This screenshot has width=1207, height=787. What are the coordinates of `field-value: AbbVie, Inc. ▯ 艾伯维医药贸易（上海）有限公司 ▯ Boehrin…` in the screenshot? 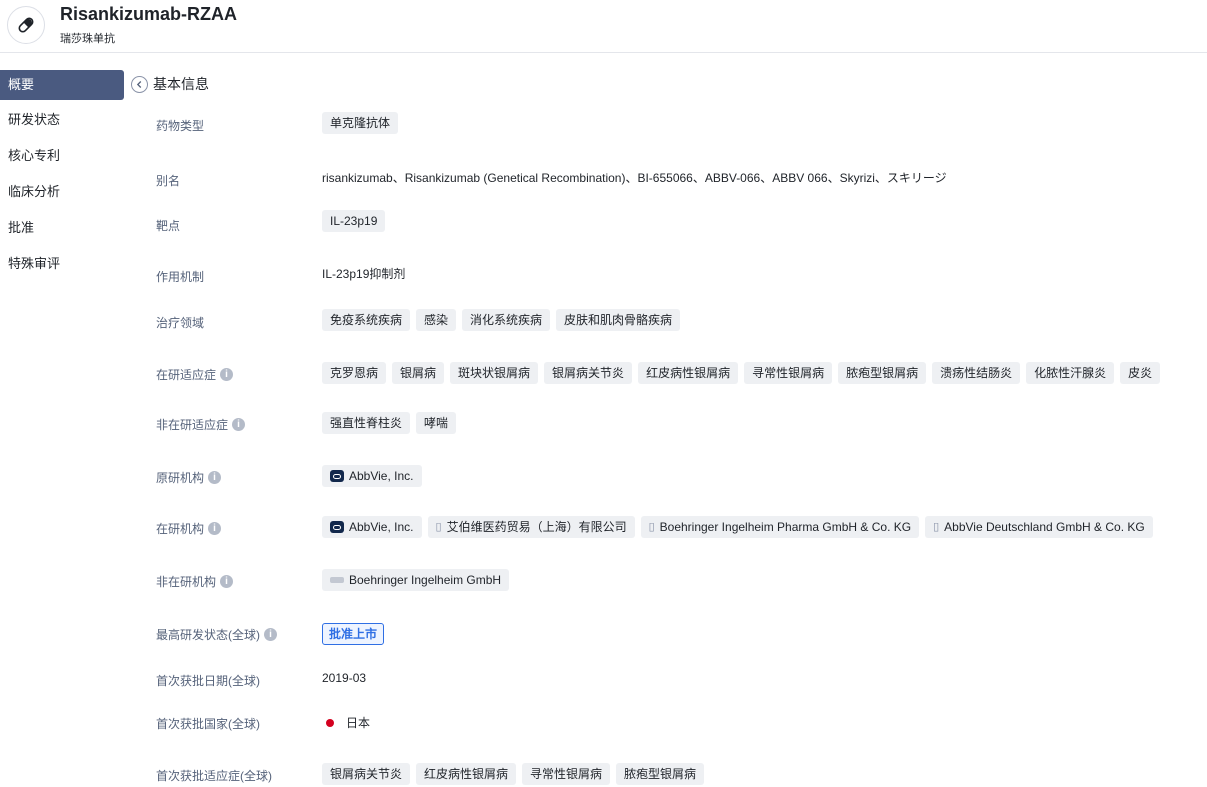 It's located at (737, 527).